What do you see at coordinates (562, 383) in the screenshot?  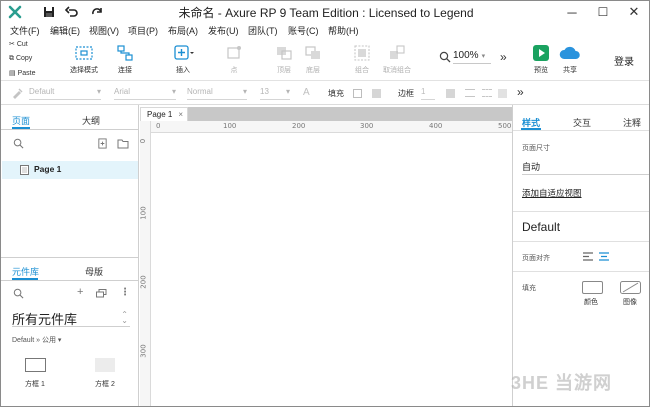 I see `watermark: 3HE 当游网` at bounding box center [562, 383].